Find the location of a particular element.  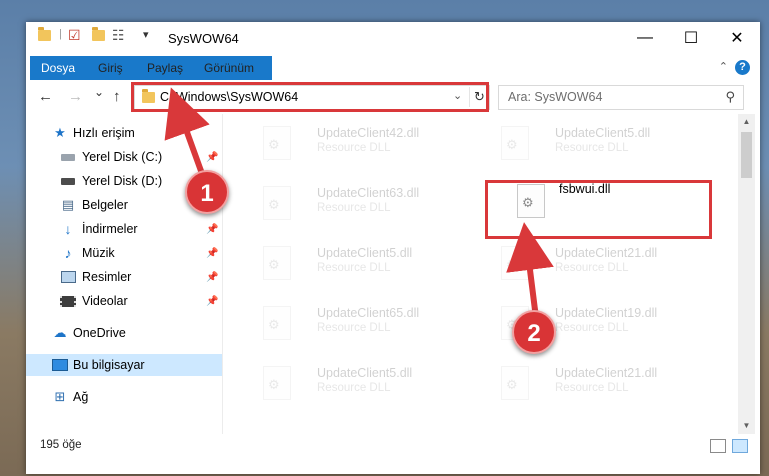

arrow-to-file is located at coordinates (530, 270).